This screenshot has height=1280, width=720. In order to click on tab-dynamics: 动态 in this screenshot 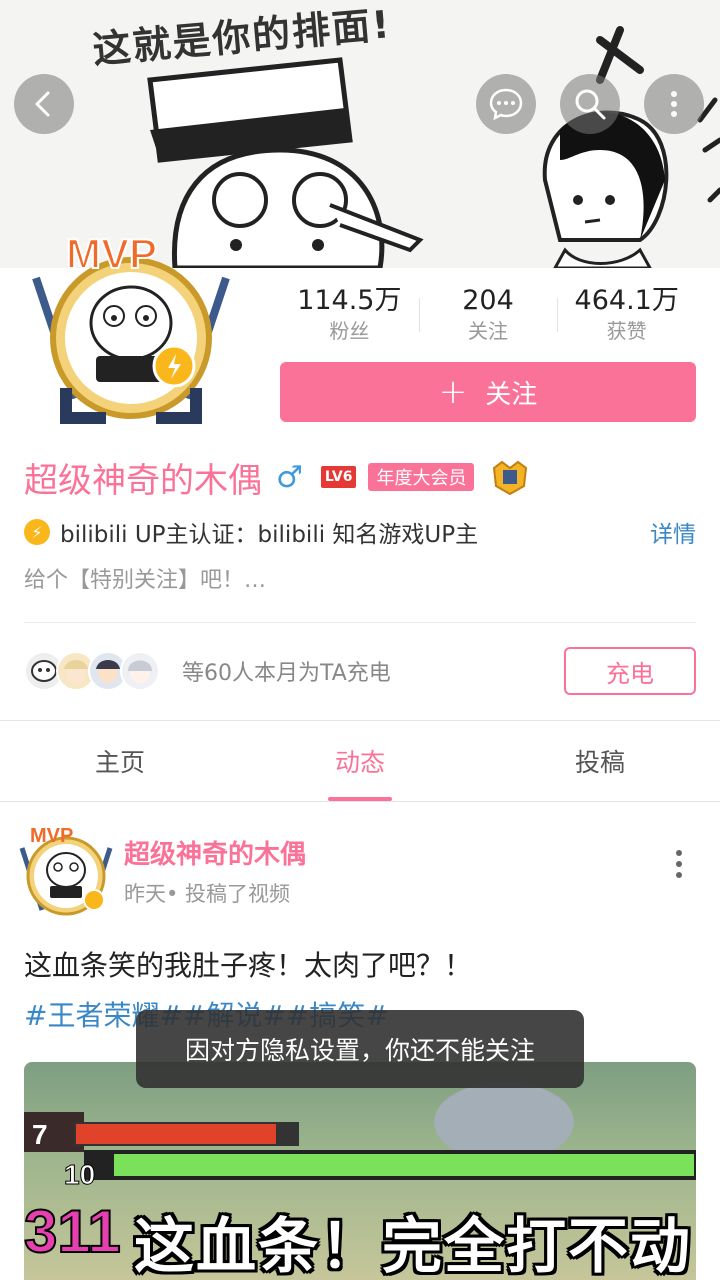, I will do `click(360, 761)`.